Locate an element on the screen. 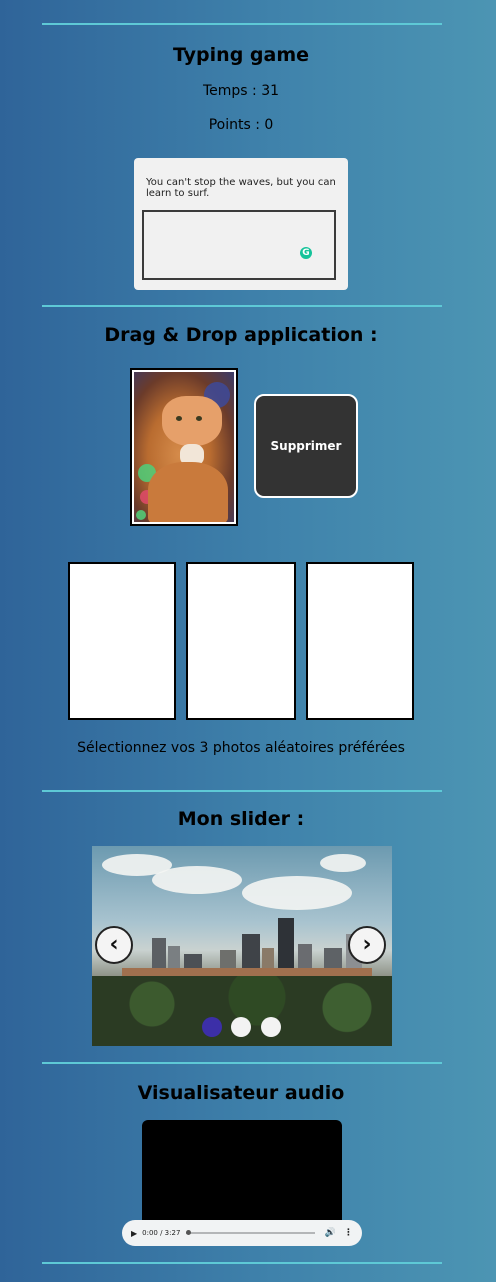  grammar-check-icon: G is located at coordinates (306, 253).